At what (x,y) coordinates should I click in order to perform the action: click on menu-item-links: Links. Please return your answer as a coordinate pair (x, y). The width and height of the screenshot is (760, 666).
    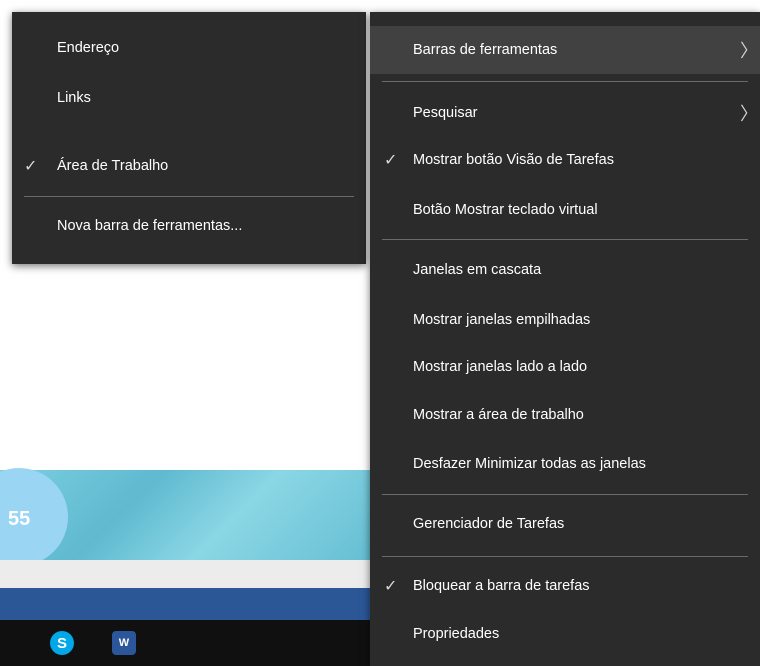
    Looking at the image, I should click on (189, 98).